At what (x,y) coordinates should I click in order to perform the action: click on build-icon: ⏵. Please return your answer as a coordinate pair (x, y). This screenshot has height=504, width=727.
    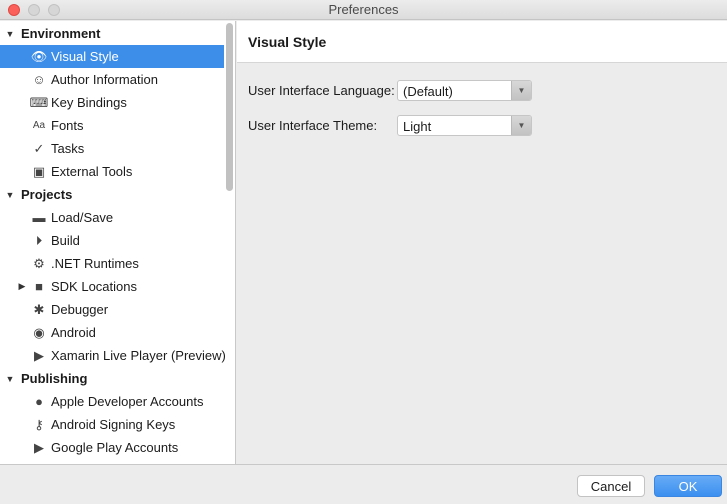
    Looking at the image, I should click on (39, 240).